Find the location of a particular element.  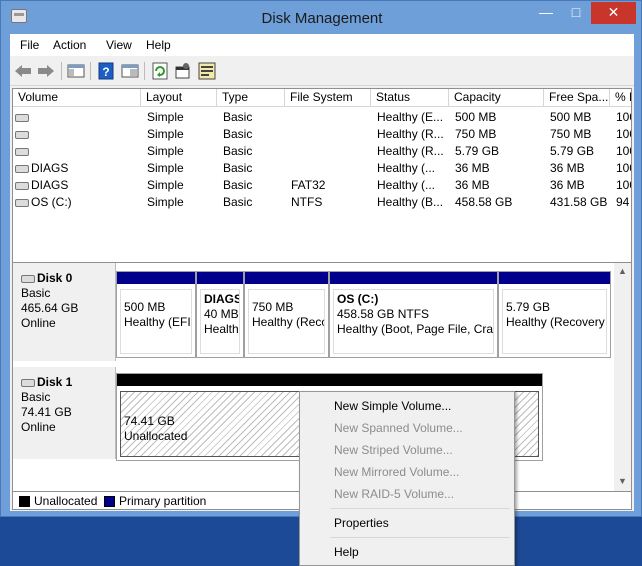

toolbar: ? is located at coordinates (322, 71).